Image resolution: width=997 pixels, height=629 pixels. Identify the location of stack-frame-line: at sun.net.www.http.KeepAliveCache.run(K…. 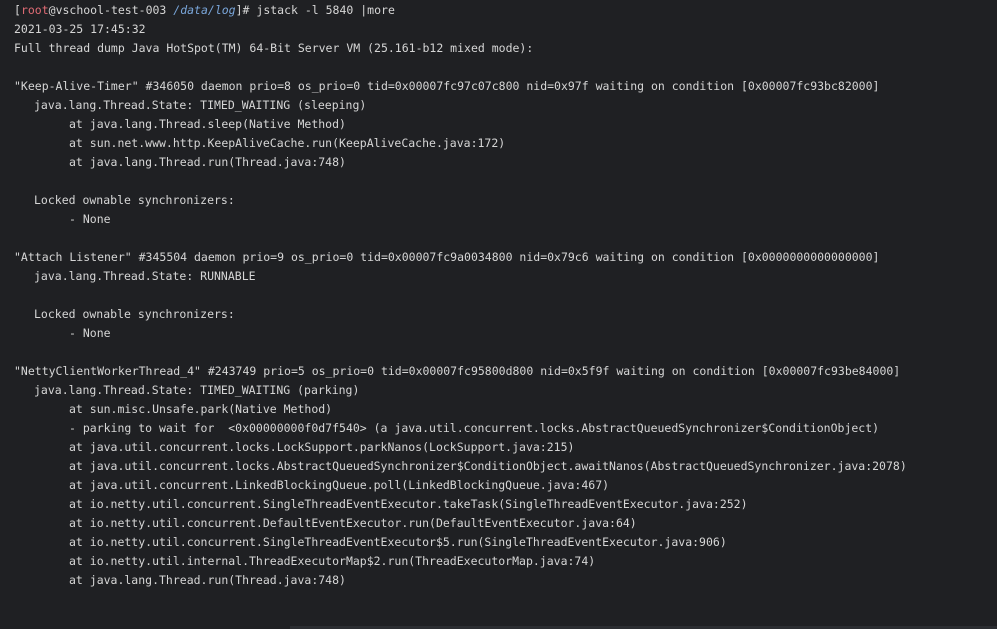
(287, 143).